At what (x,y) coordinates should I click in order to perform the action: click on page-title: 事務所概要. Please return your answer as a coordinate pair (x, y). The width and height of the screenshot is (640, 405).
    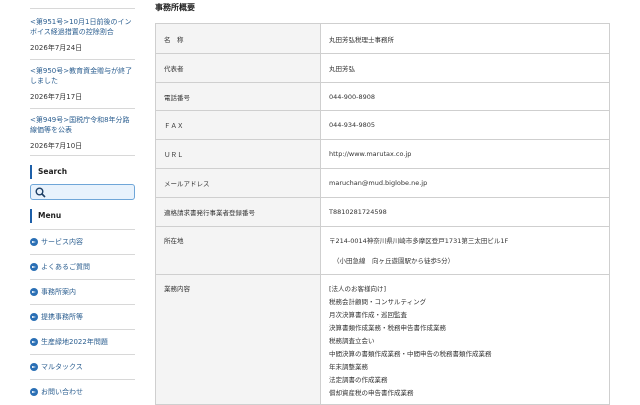
    Looking at the image, I should click on (175, 7).